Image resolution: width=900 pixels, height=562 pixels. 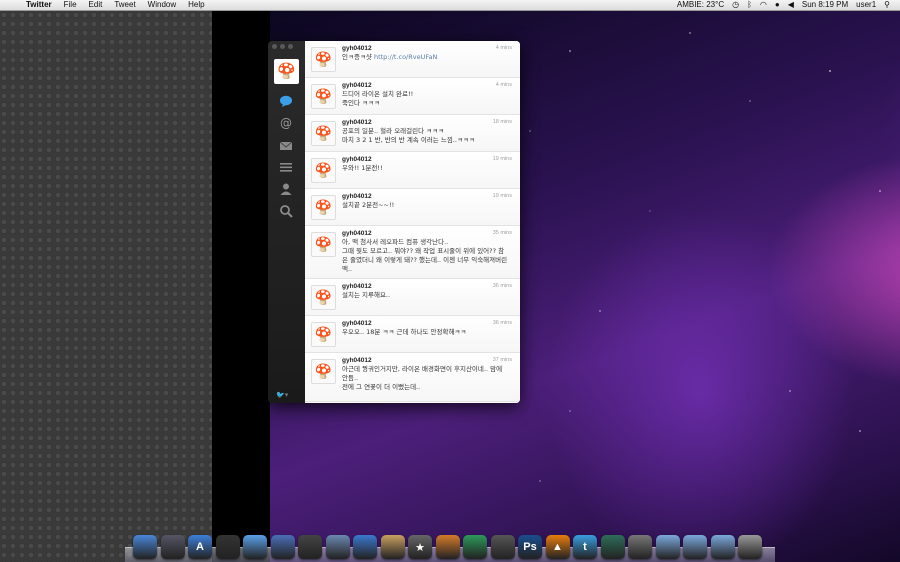 I want to click on tweet-text: 설치는 지루해요.., so click(x=366, y=295).